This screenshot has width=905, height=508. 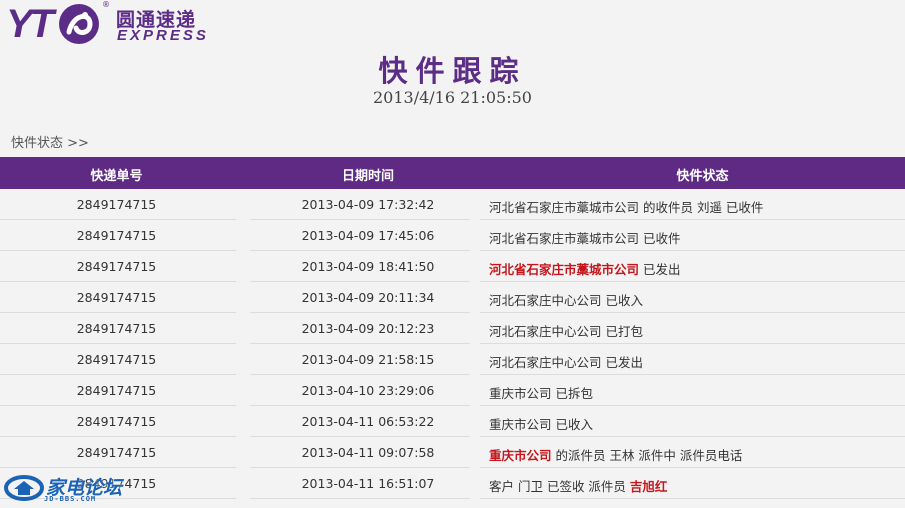 I want to click on event-status: 重庆市公司 已收入, so click(x=541, y=423).